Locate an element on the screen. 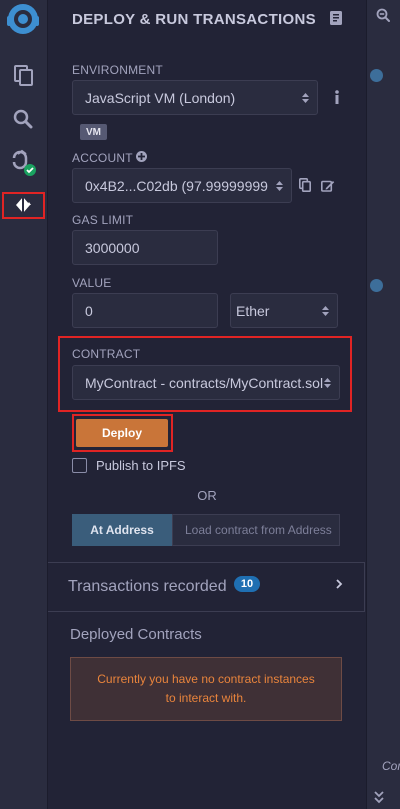 The width and height of the screenshot is (400, 809). gas-limit-value: 3000000 is located at coordinates (112, 247).